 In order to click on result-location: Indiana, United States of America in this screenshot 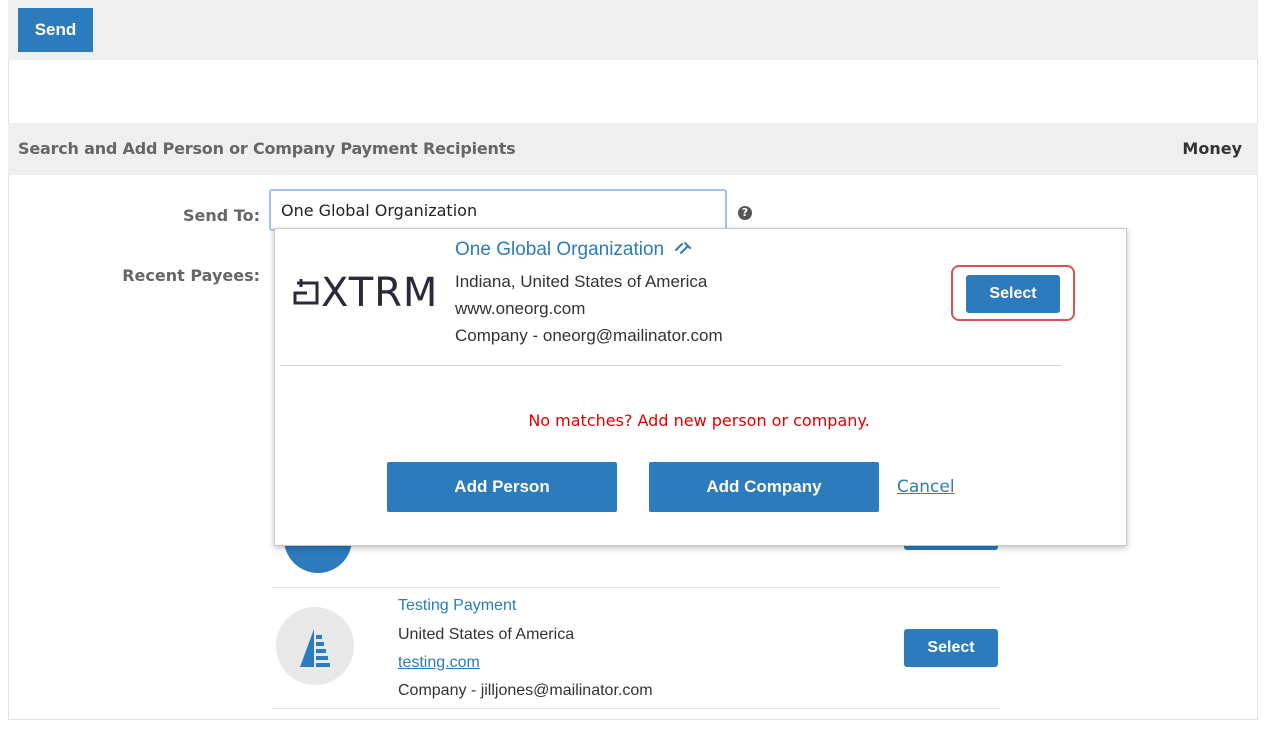, I will do `click(581, 281)`.